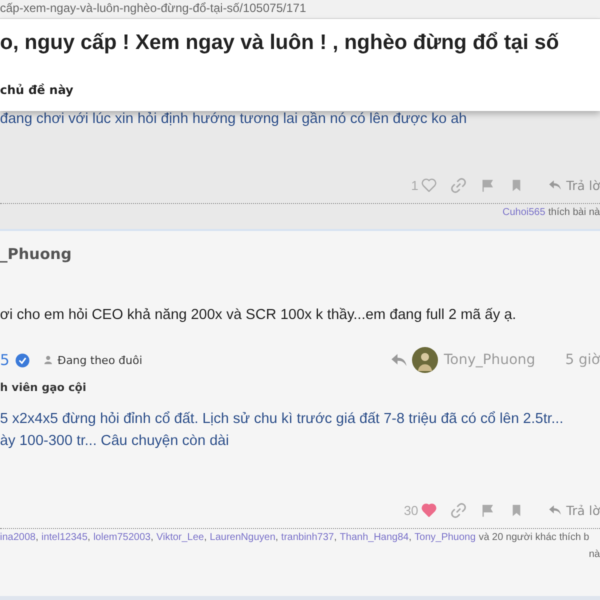 This screenshot has width=600, height=600. I want to click on topic-subtitle: chủ đề này, so click(37, 90).